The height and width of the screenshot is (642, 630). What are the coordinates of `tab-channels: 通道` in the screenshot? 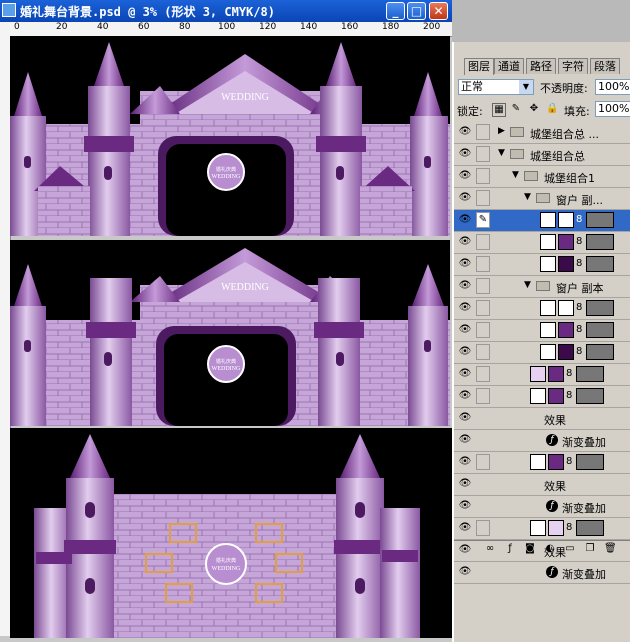 It's located at (509, 66).